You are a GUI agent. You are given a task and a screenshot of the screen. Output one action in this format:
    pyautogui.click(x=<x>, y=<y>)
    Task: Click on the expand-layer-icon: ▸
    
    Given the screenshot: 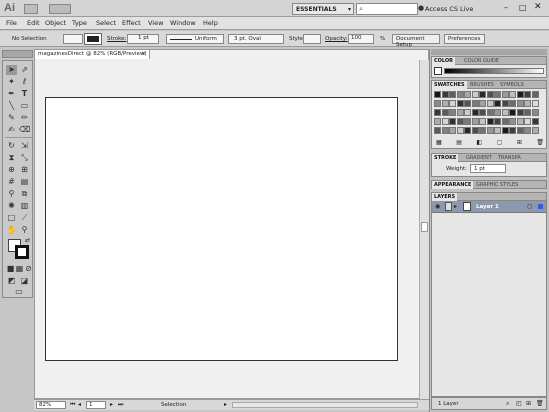 What is the action you would take?
    pyautogui.click(x=455, y=206)
    